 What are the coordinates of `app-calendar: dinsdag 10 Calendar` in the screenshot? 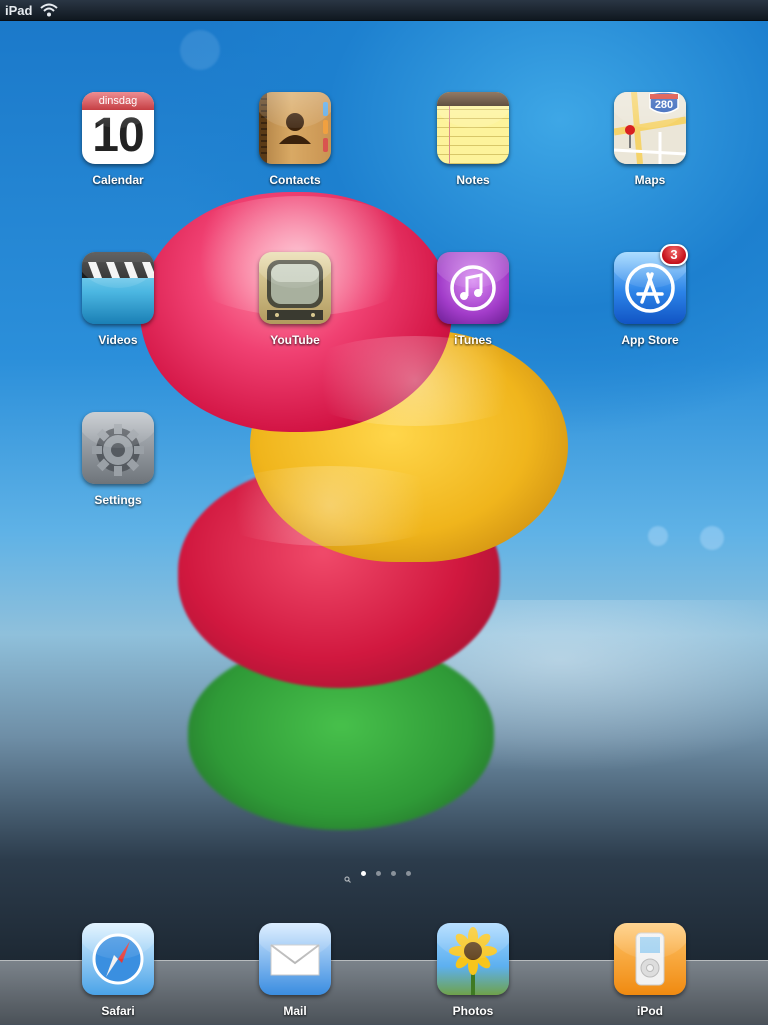 It's located at (118, 139).